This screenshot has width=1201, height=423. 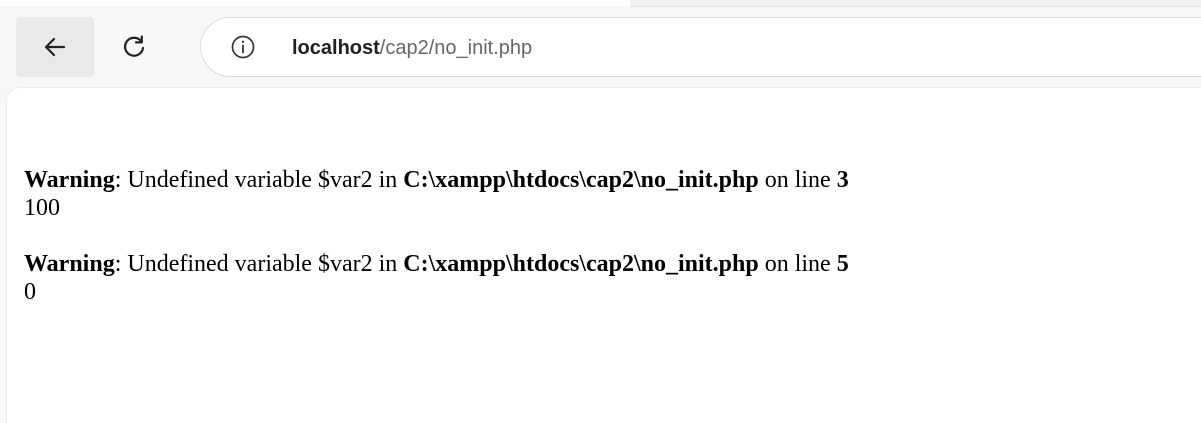 What do you see at coordinates (842, 180) in the screenshot?
I see `warning-line-number: 3` at bounding box center [842, 180].